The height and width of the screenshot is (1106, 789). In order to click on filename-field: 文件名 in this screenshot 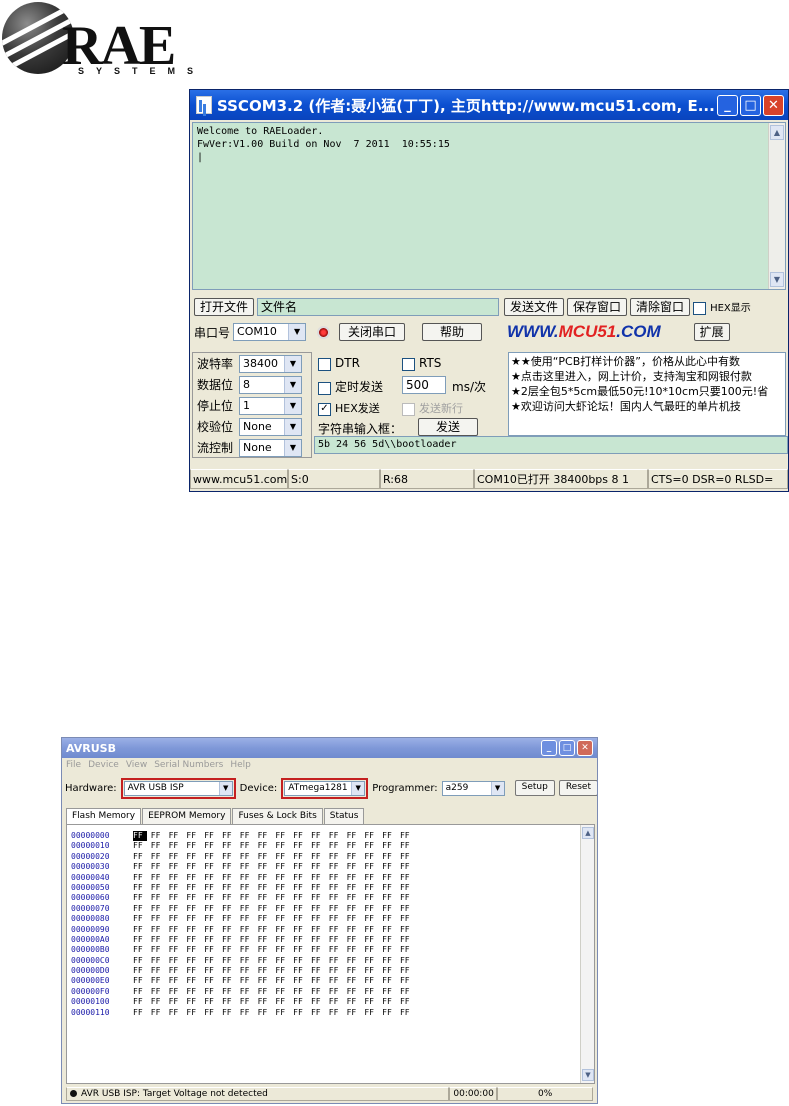, I will do `click(378, 307)`.